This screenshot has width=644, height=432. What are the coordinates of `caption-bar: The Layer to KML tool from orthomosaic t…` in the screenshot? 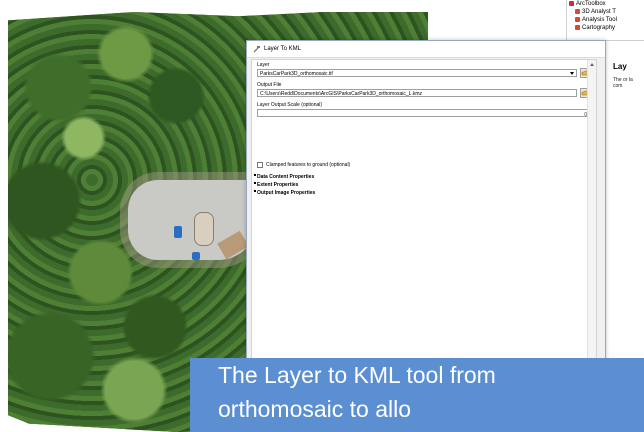 It's located at (417, 395).